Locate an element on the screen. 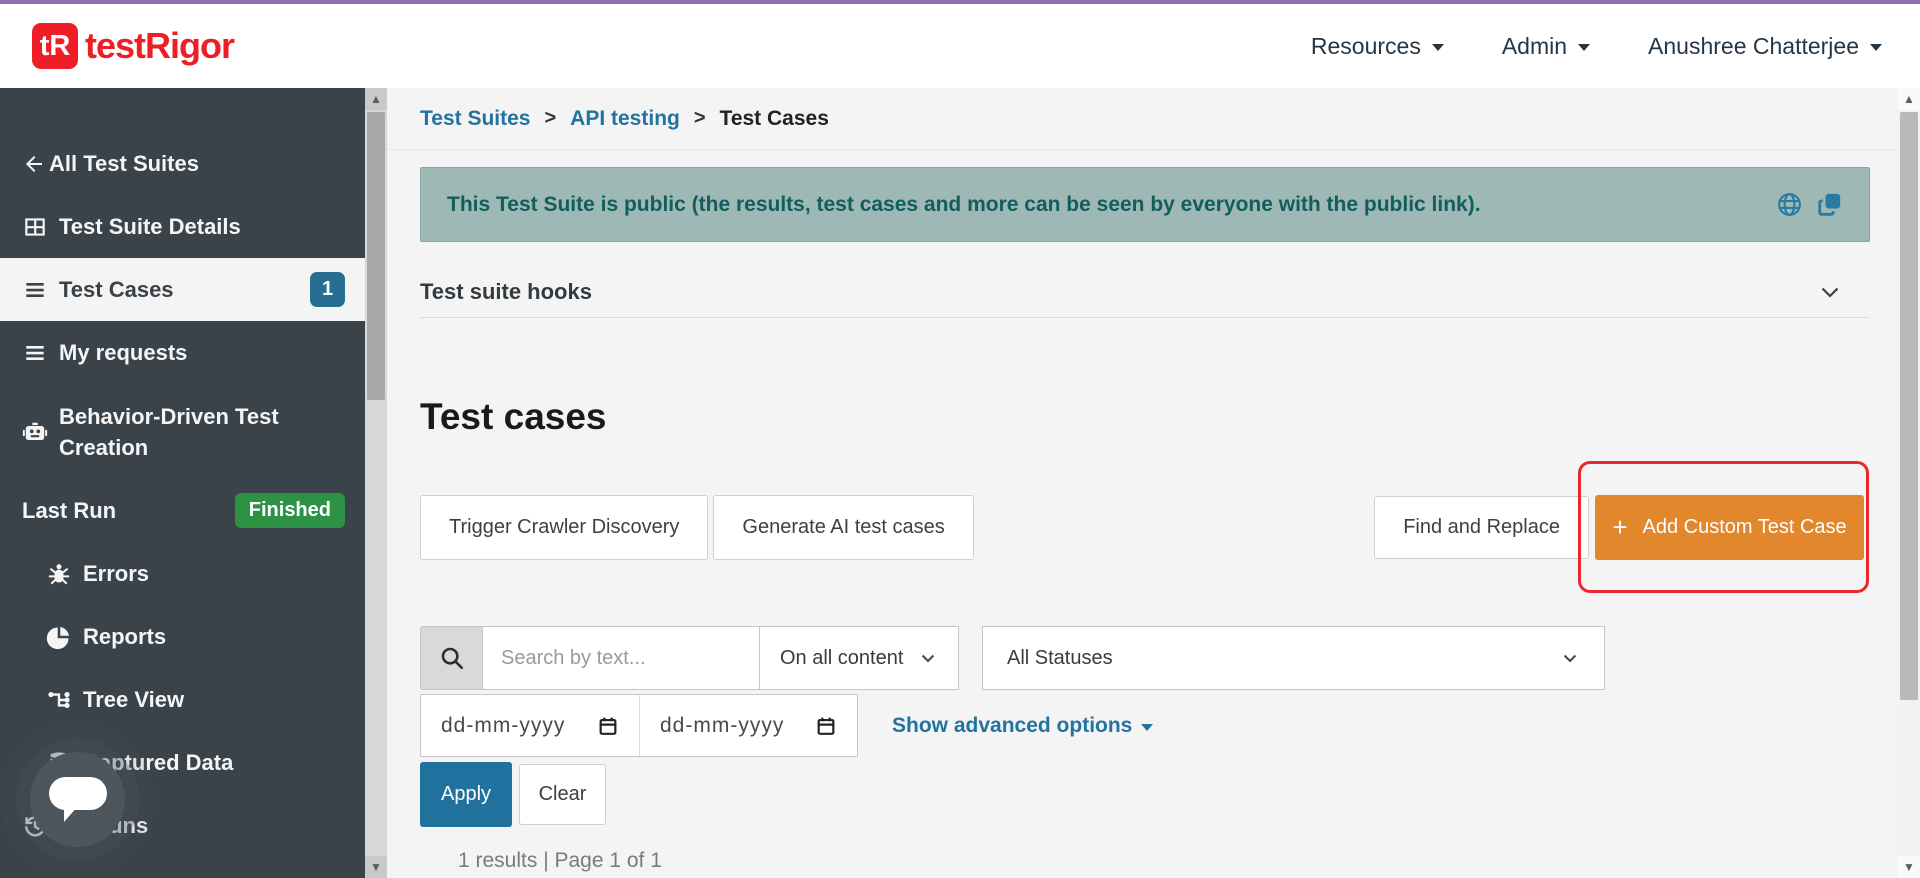 This screenshot has width=1920, height=878. sidebar-item-label: Errors is located at coordinates (116, 573).